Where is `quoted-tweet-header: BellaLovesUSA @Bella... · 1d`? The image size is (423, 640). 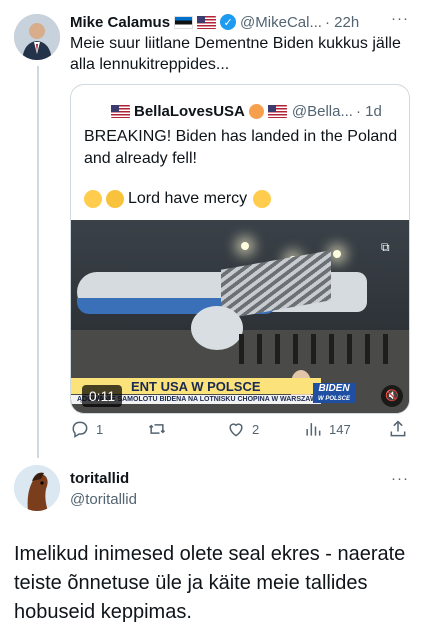
quoted-tweet-header: BellaLovesUSA @Bella... · 1d is located at coordinates (256, 111).